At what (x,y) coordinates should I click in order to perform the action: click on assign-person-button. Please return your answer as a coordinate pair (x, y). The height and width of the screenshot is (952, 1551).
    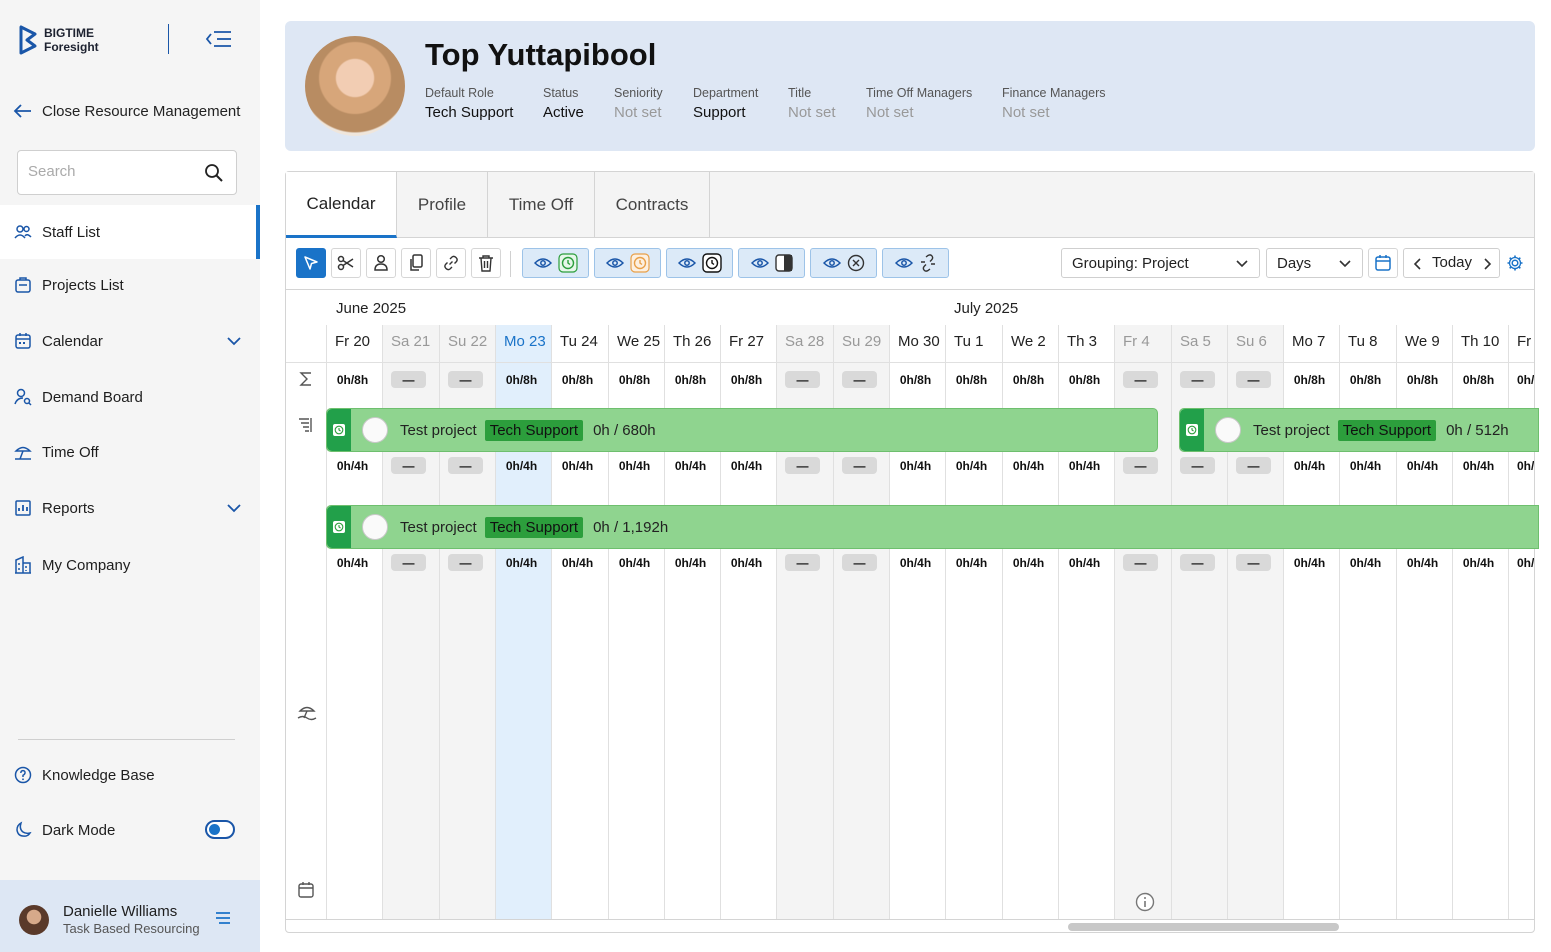
    Looking at the image, I should click on (381, 263).